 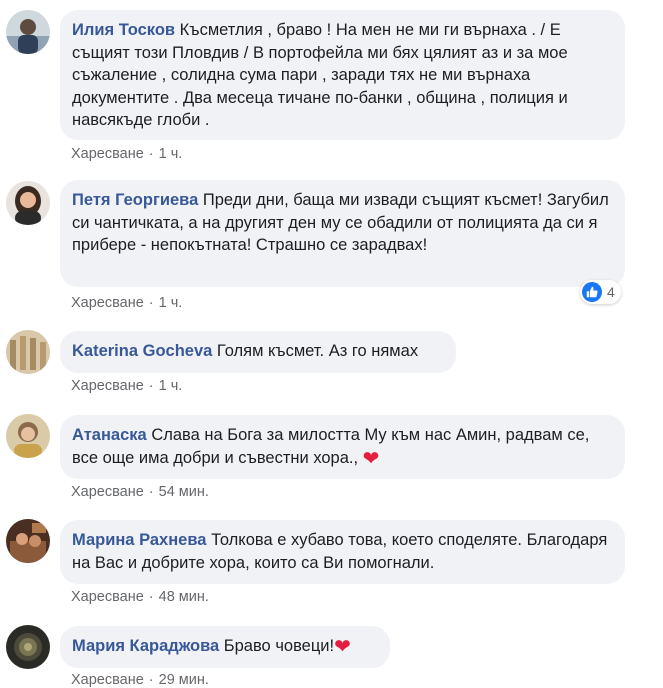 What do you see at coordinates (279, 646) in the screenshot?
I see `comment-text: Браво човеци!` at bounding box center [279, 646].